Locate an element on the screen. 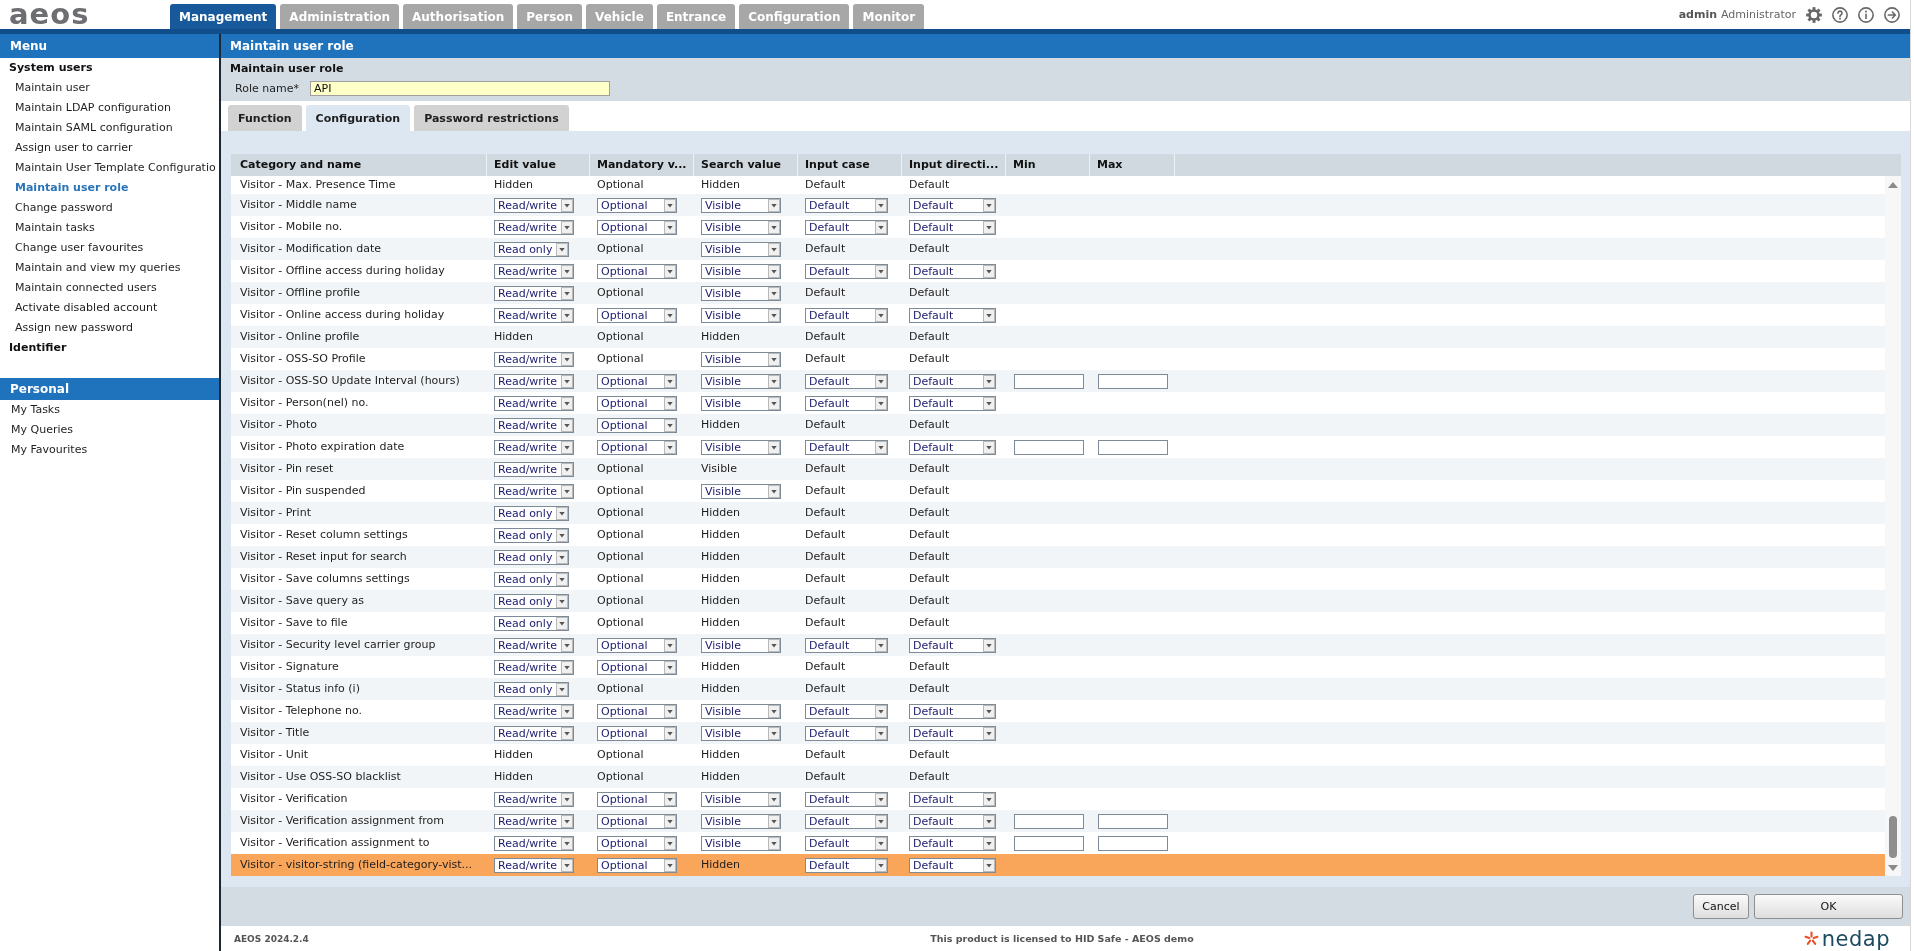  table-row: Visitor - Offline profile Read/write Optional Visible Default Default is located at coordinates (1058, 293).